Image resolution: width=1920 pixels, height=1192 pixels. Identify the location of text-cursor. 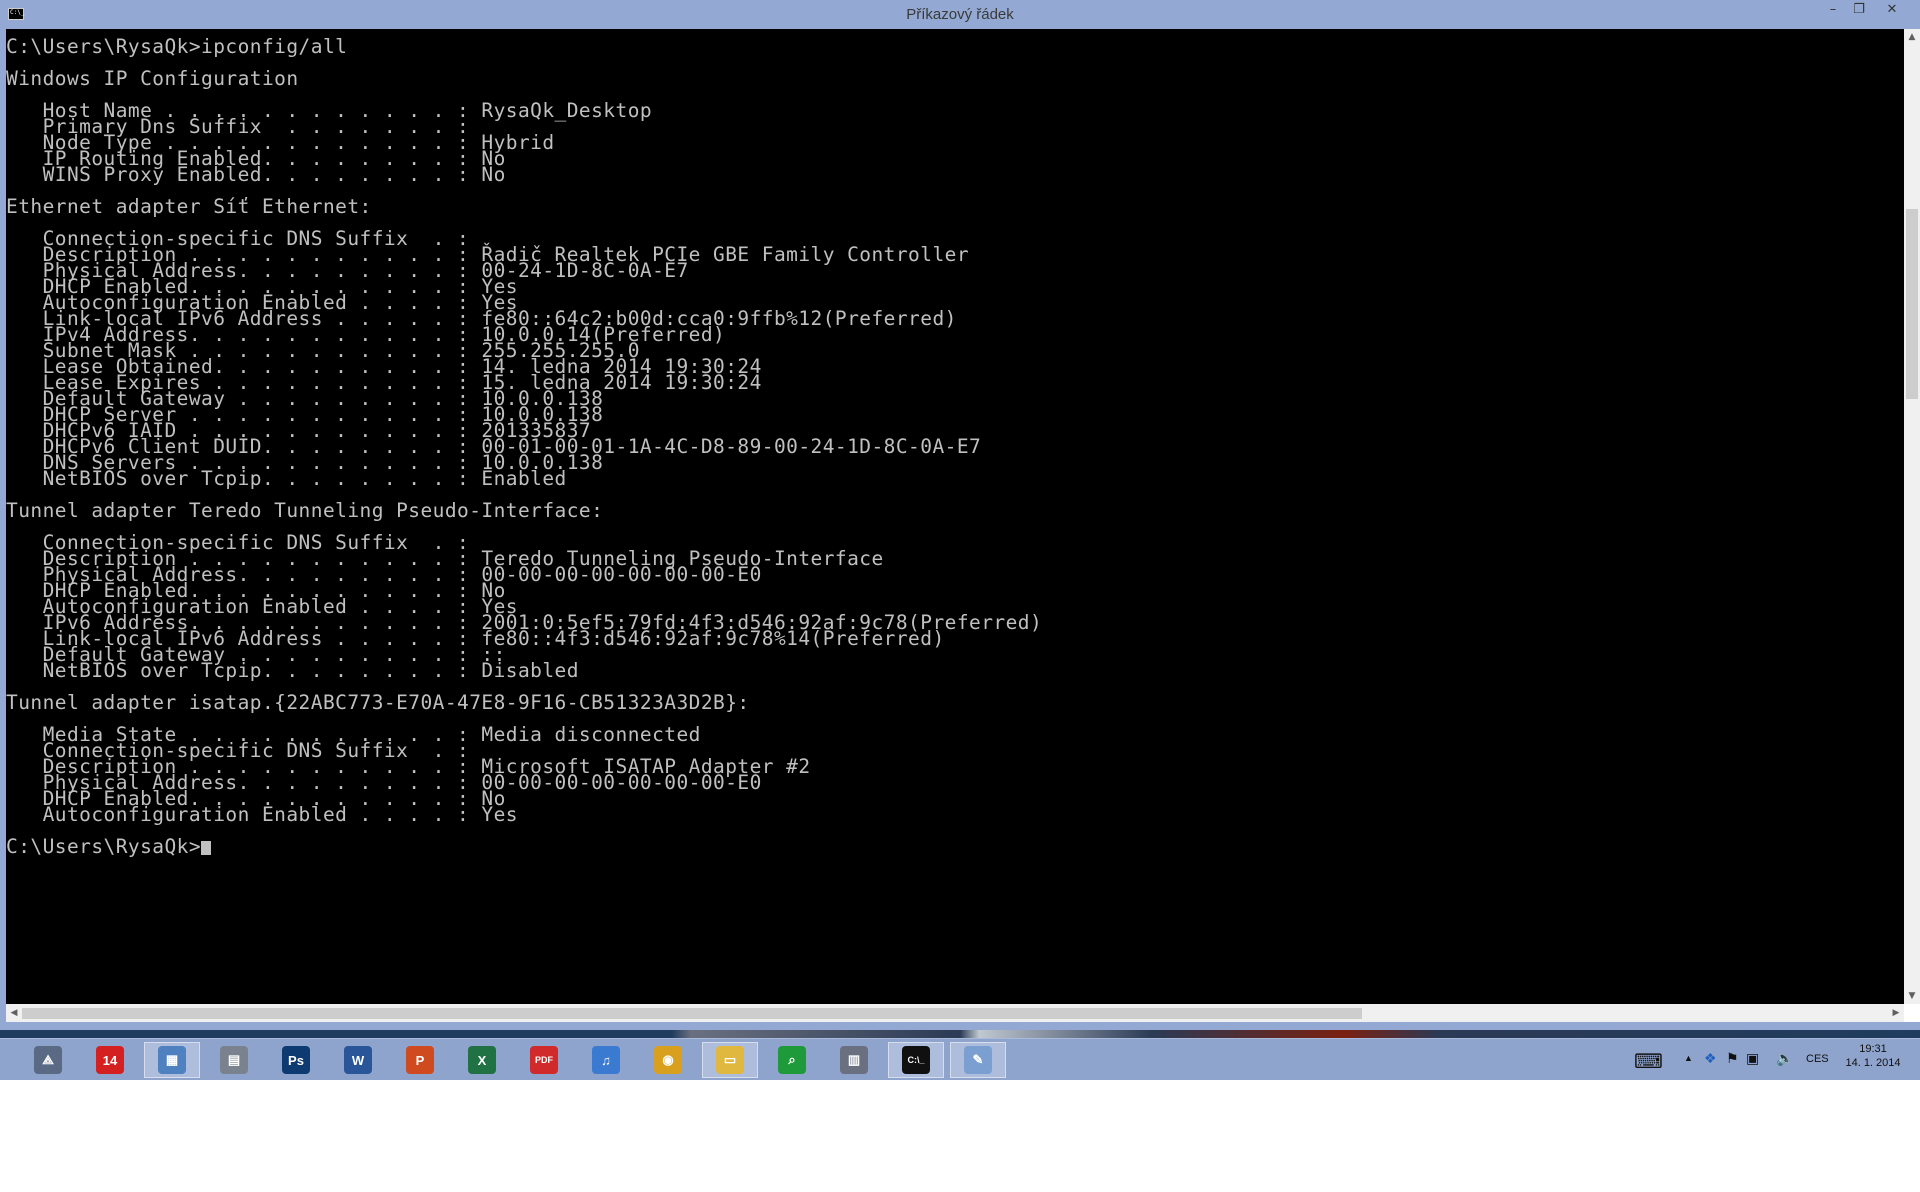
(206, 848).